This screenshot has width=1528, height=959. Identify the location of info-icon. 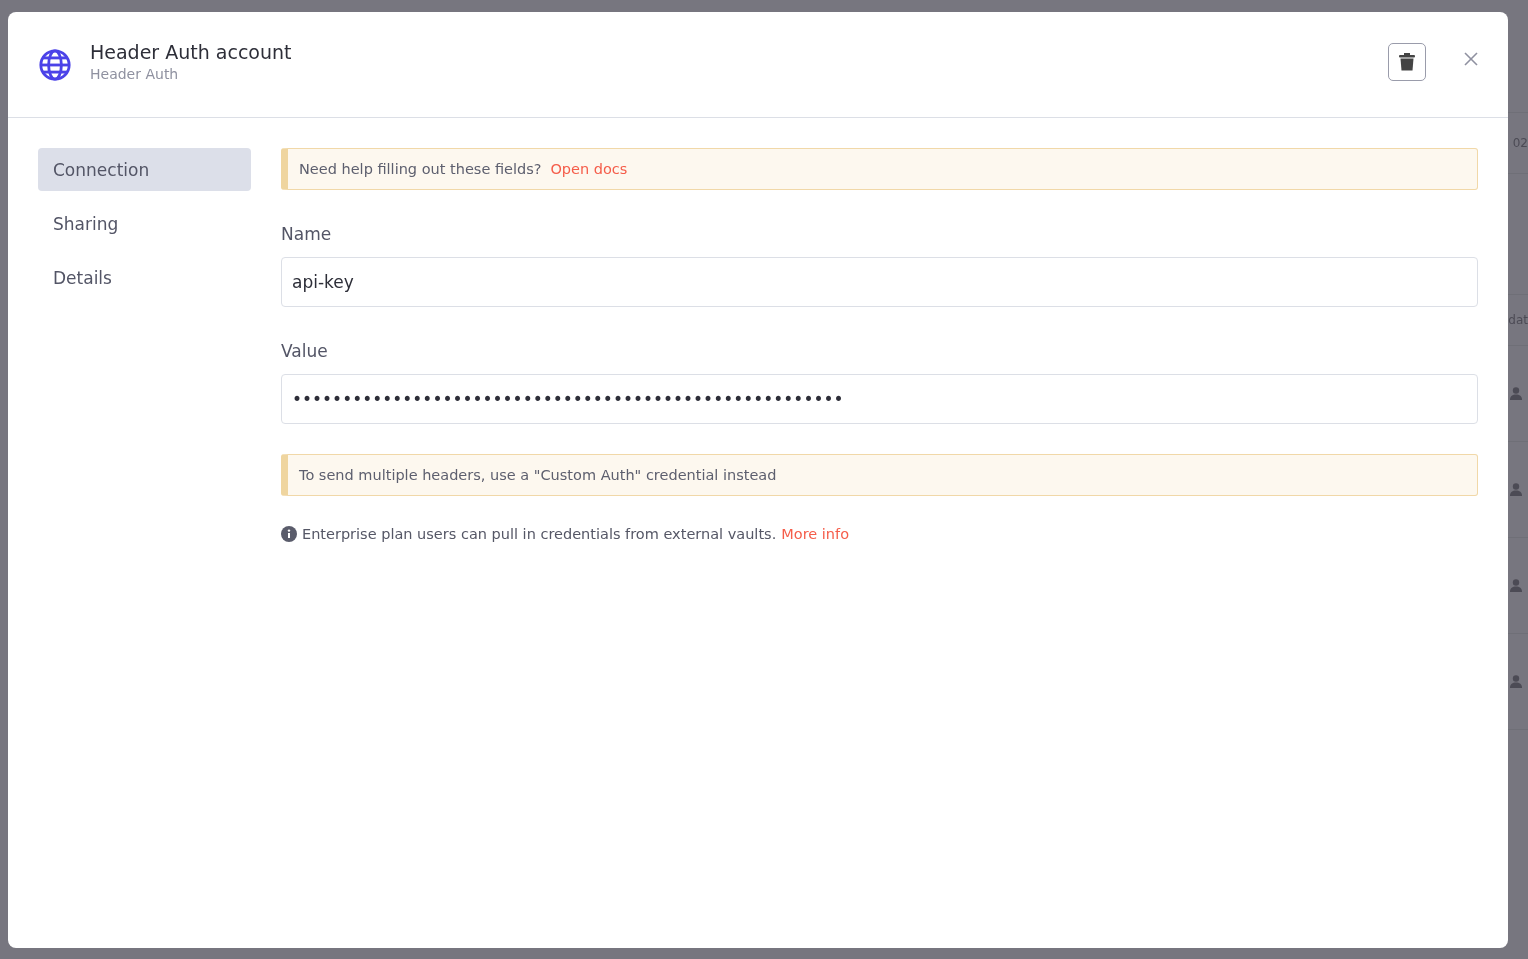
(289, 534).